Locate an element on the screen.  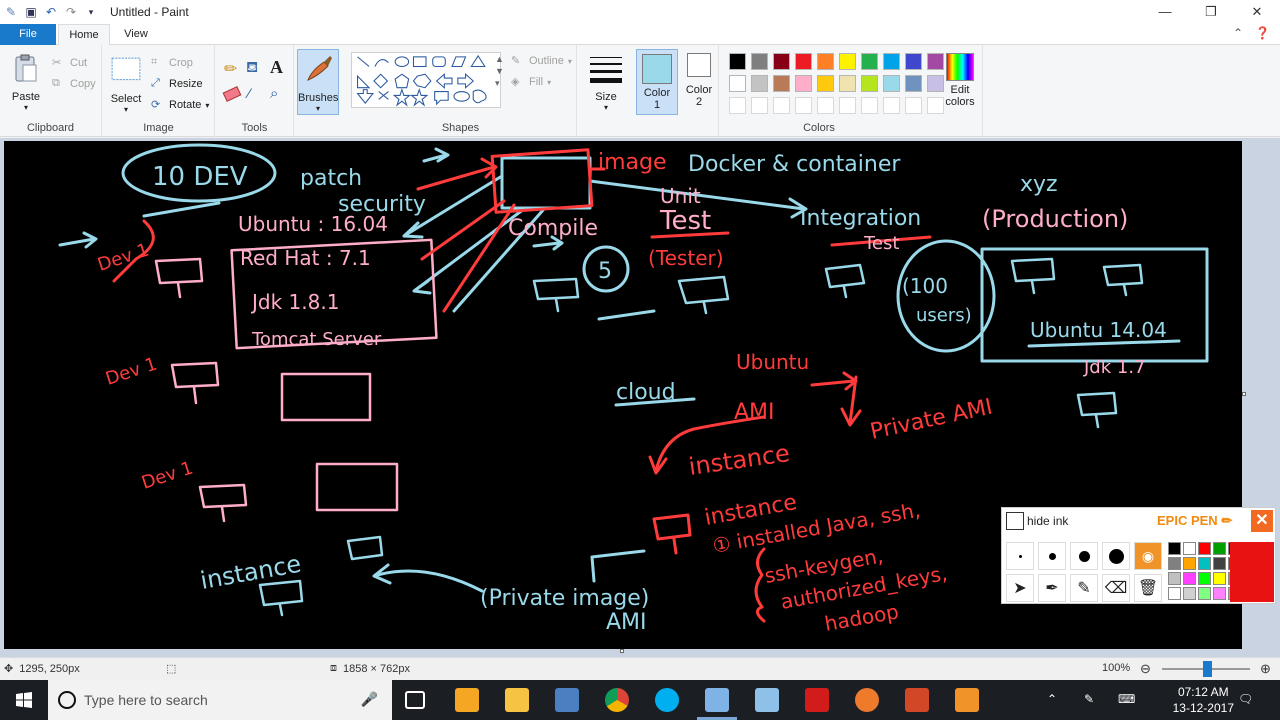
customize-quick-access-icon: ▾ is located at coordinates (91, 12).